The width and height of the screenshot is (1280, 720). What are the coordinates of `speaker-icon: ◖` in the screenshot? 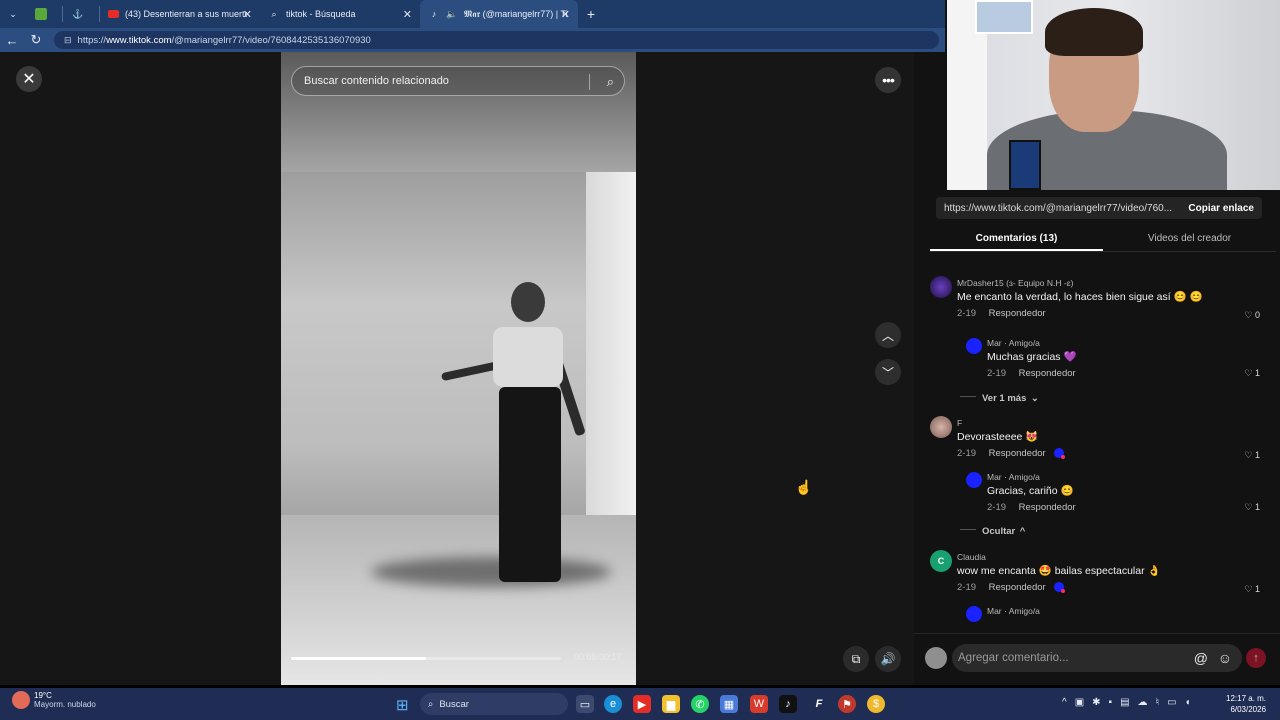 It's located at (1188, 702).